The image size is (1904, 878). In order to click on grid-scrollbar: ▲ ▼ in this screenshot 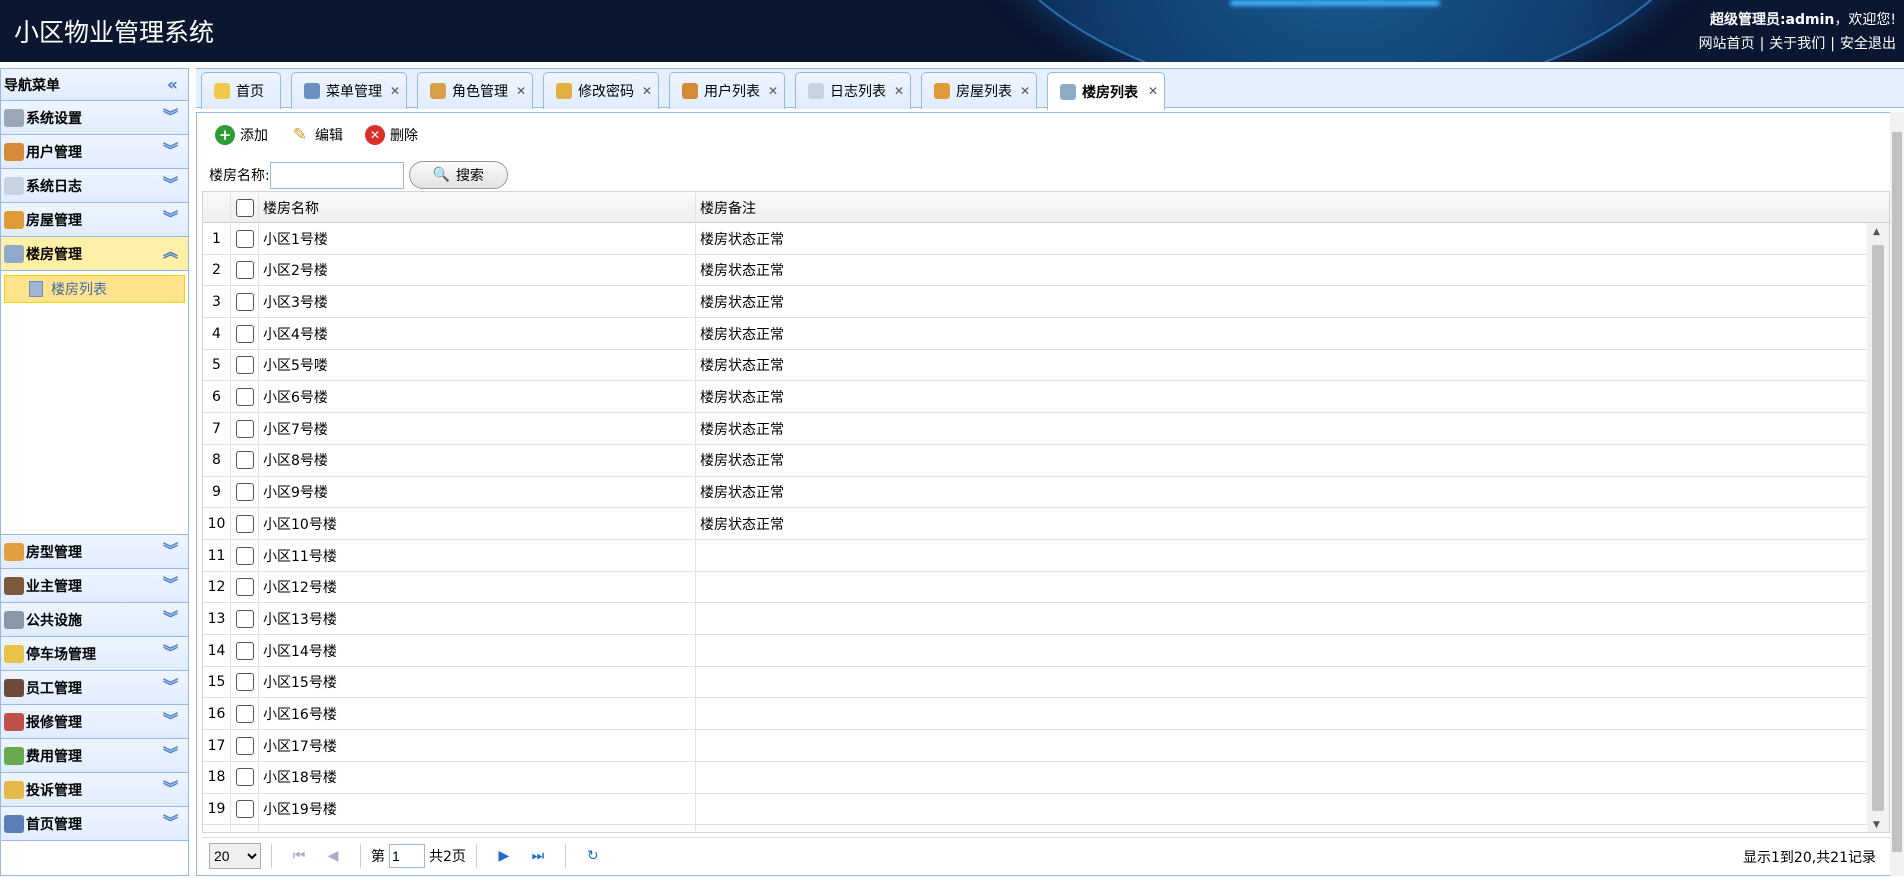, I will do `click(1878, 527)`.